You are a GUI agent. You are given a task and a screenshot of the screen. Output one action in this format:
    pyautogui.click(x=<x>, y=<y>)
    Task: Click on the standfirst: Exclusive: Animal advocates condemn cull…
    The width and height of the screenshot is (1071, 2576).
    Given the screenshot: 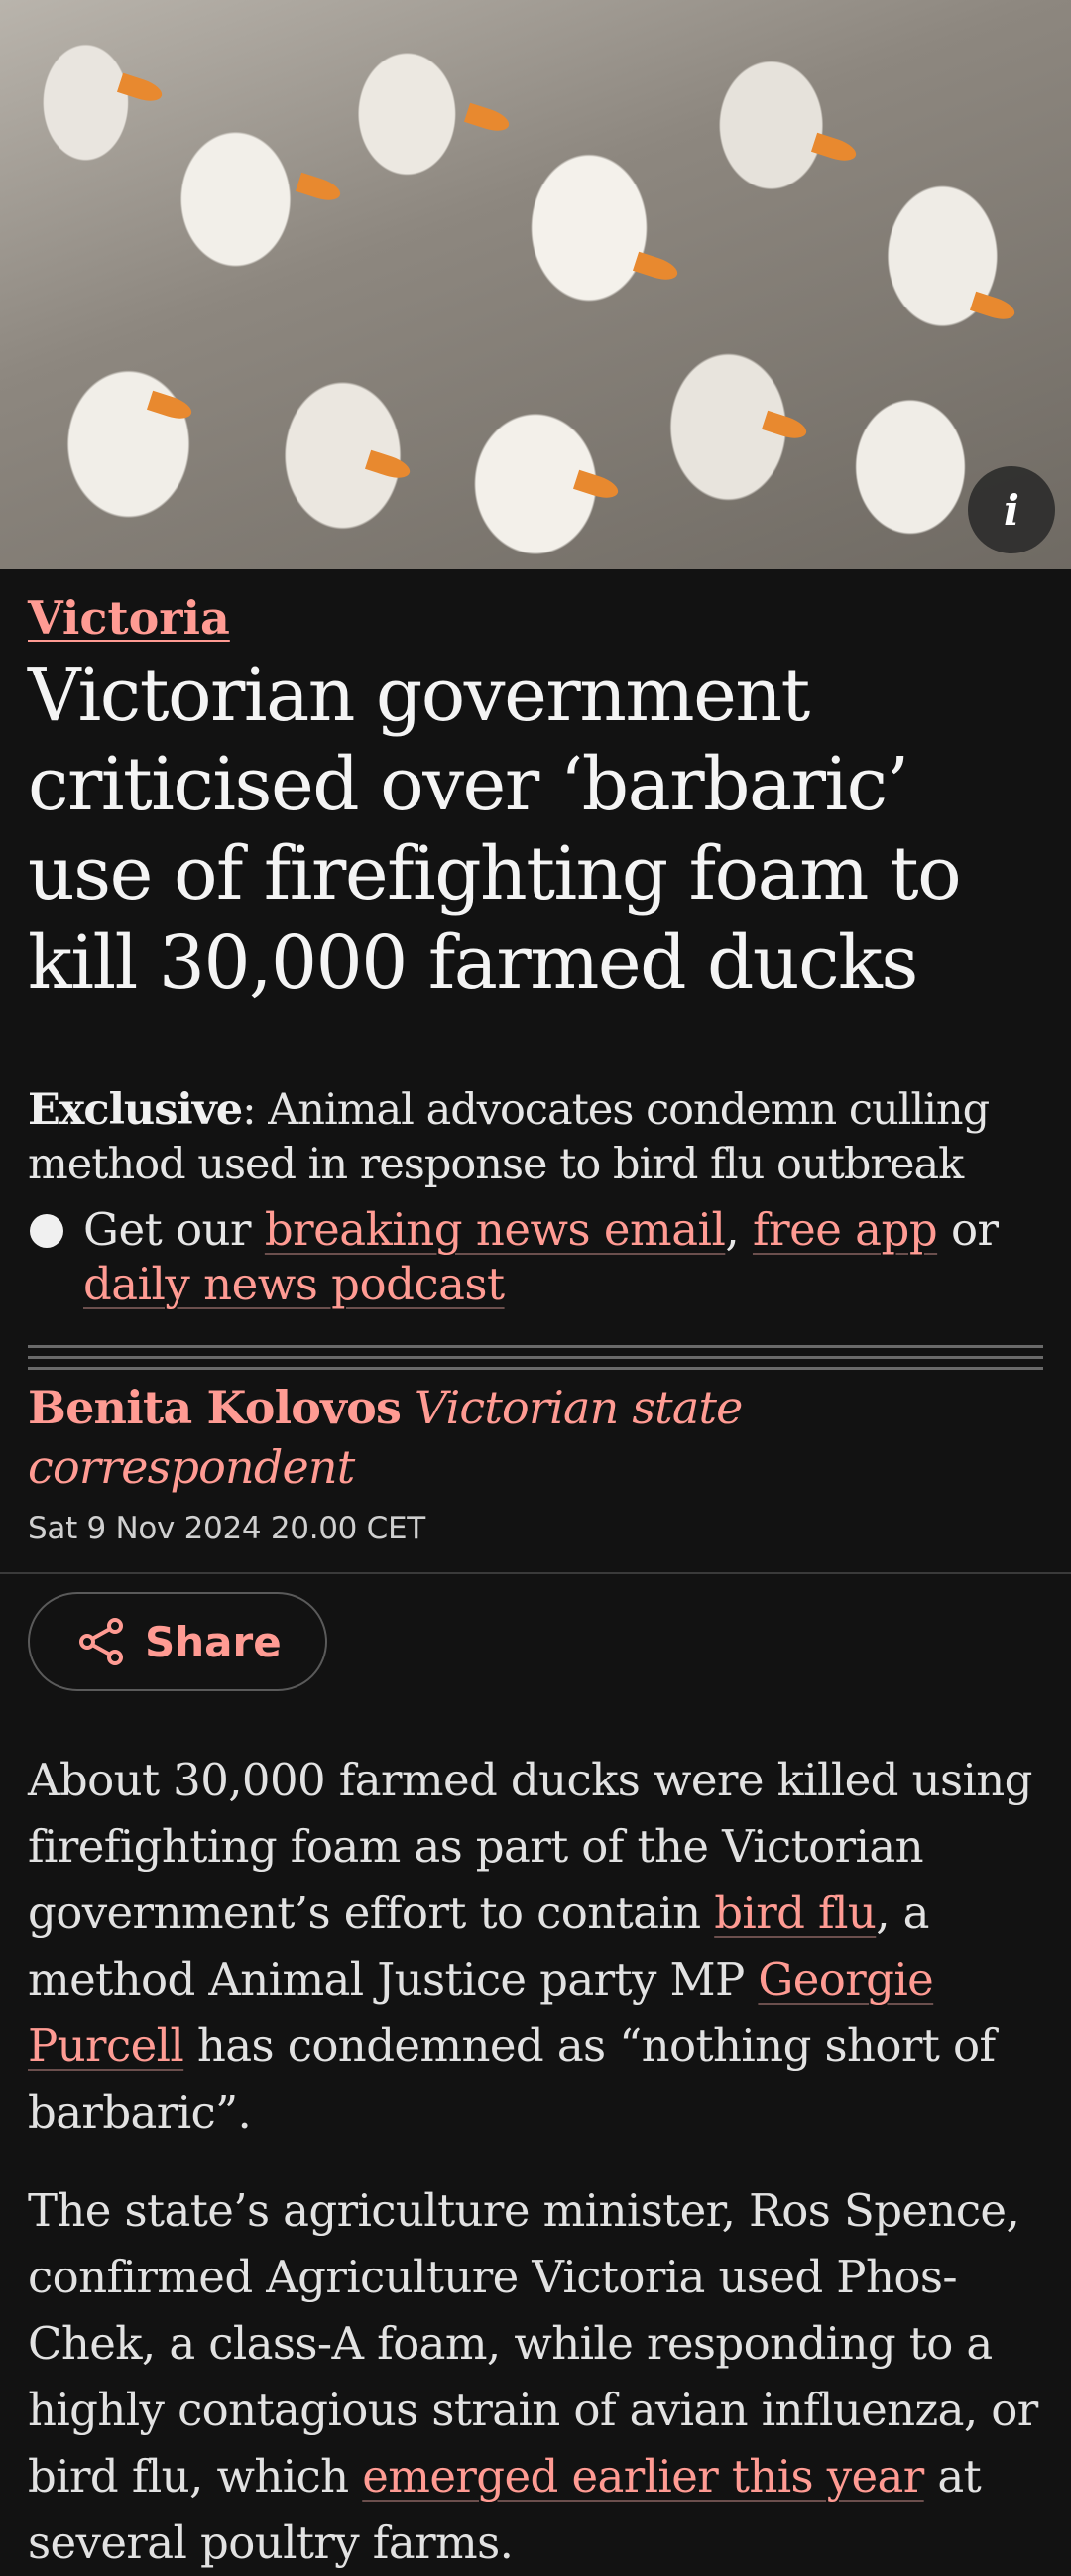 What is the action you would take?
    pyautogui.click(x=535, y=1137)
    